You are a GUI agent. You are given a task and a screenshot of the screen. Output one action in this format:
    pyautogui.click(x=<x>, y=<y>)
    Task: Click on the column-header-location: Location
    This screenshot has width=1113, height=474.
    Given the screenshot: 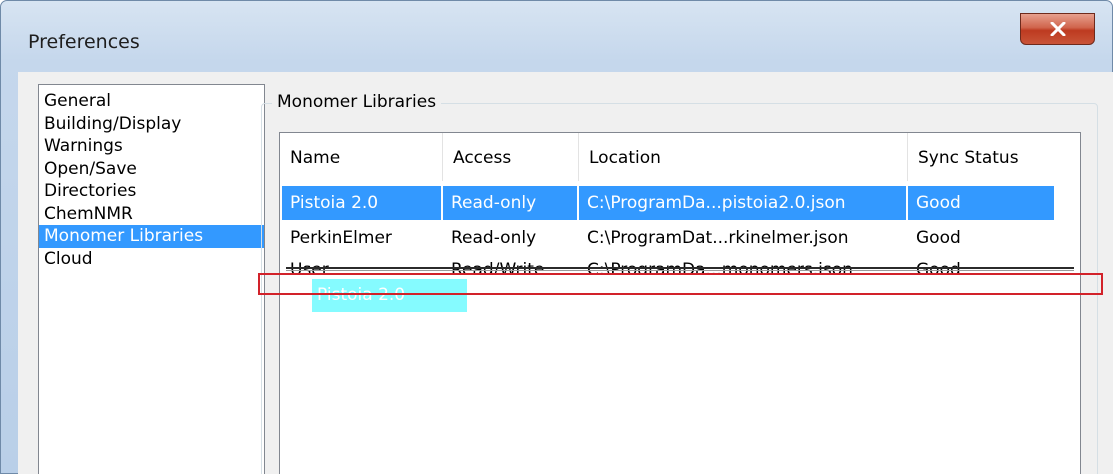 What is the action you would take?
    pyautogui.click(x=743, y=157)
    